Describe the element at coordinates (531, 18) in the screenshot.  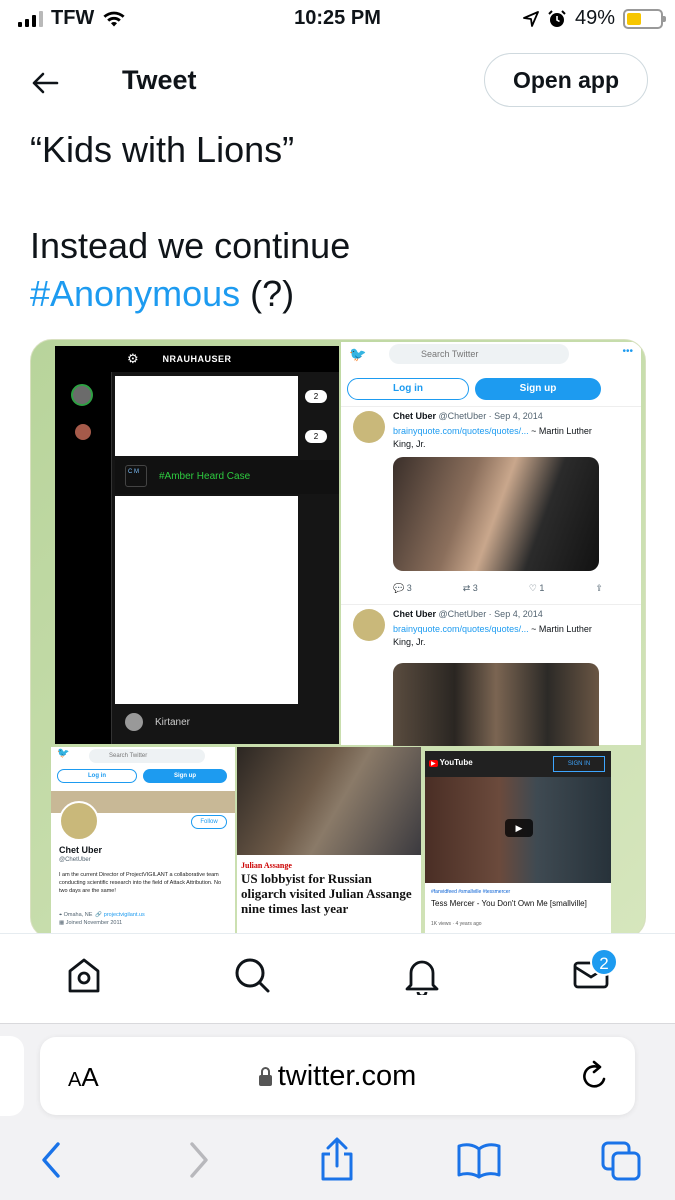
I see `location-icon` at that location.